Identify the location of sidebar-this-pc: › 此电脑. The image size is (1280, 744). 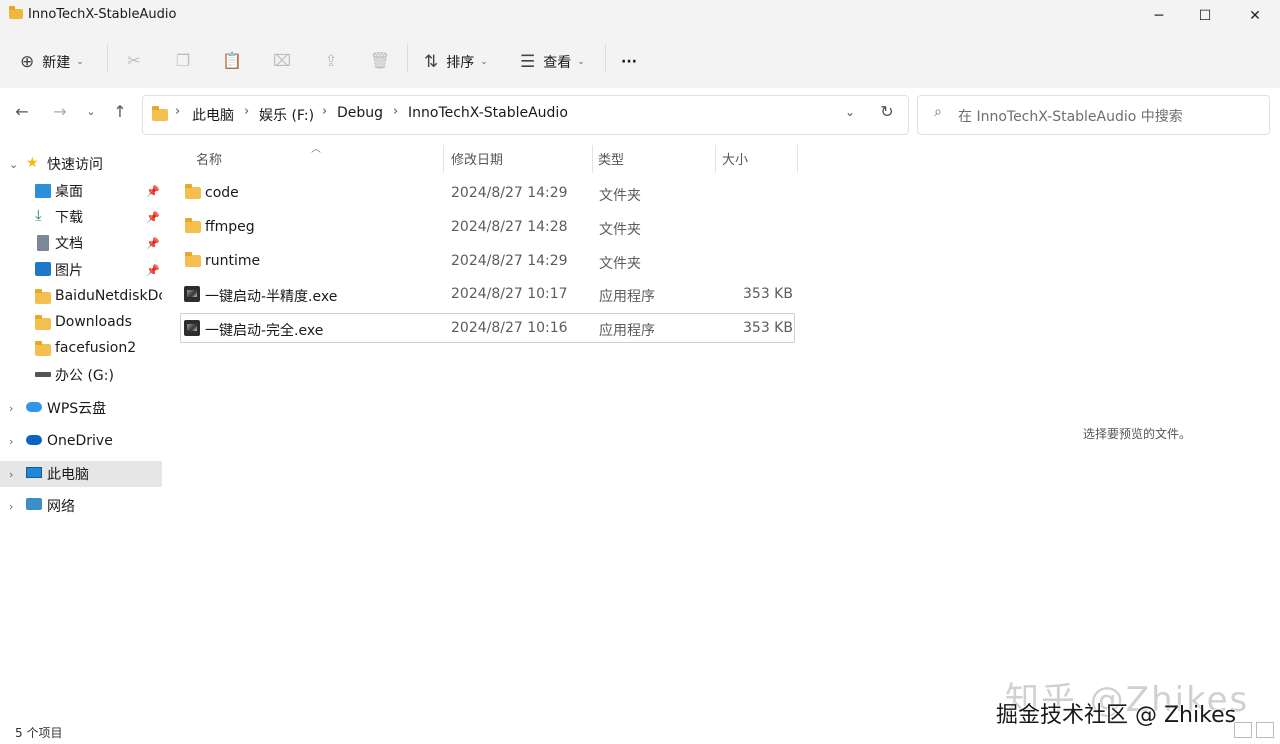
(81, 474).